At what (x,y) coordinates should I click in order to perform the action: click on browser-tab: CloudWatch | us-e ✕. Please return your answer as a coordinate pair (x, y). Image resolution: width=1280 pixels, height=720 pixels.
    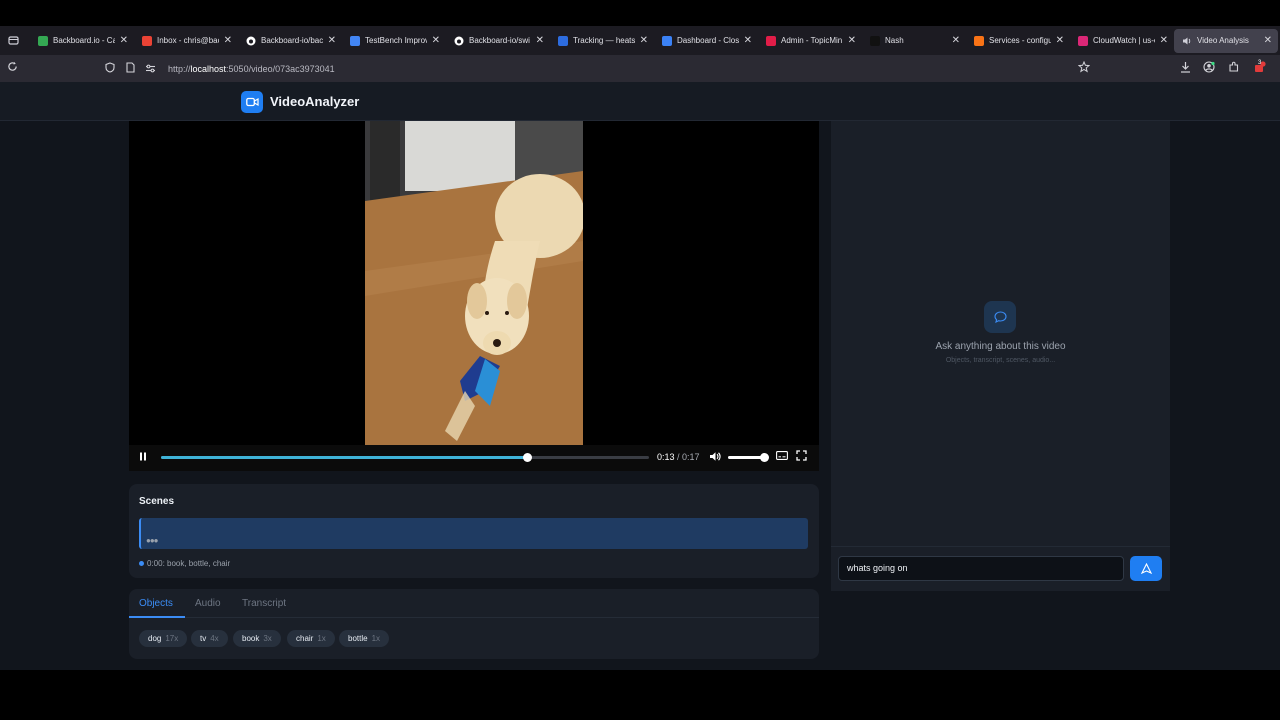
    Looking at the image, I should click on (1122, 41).